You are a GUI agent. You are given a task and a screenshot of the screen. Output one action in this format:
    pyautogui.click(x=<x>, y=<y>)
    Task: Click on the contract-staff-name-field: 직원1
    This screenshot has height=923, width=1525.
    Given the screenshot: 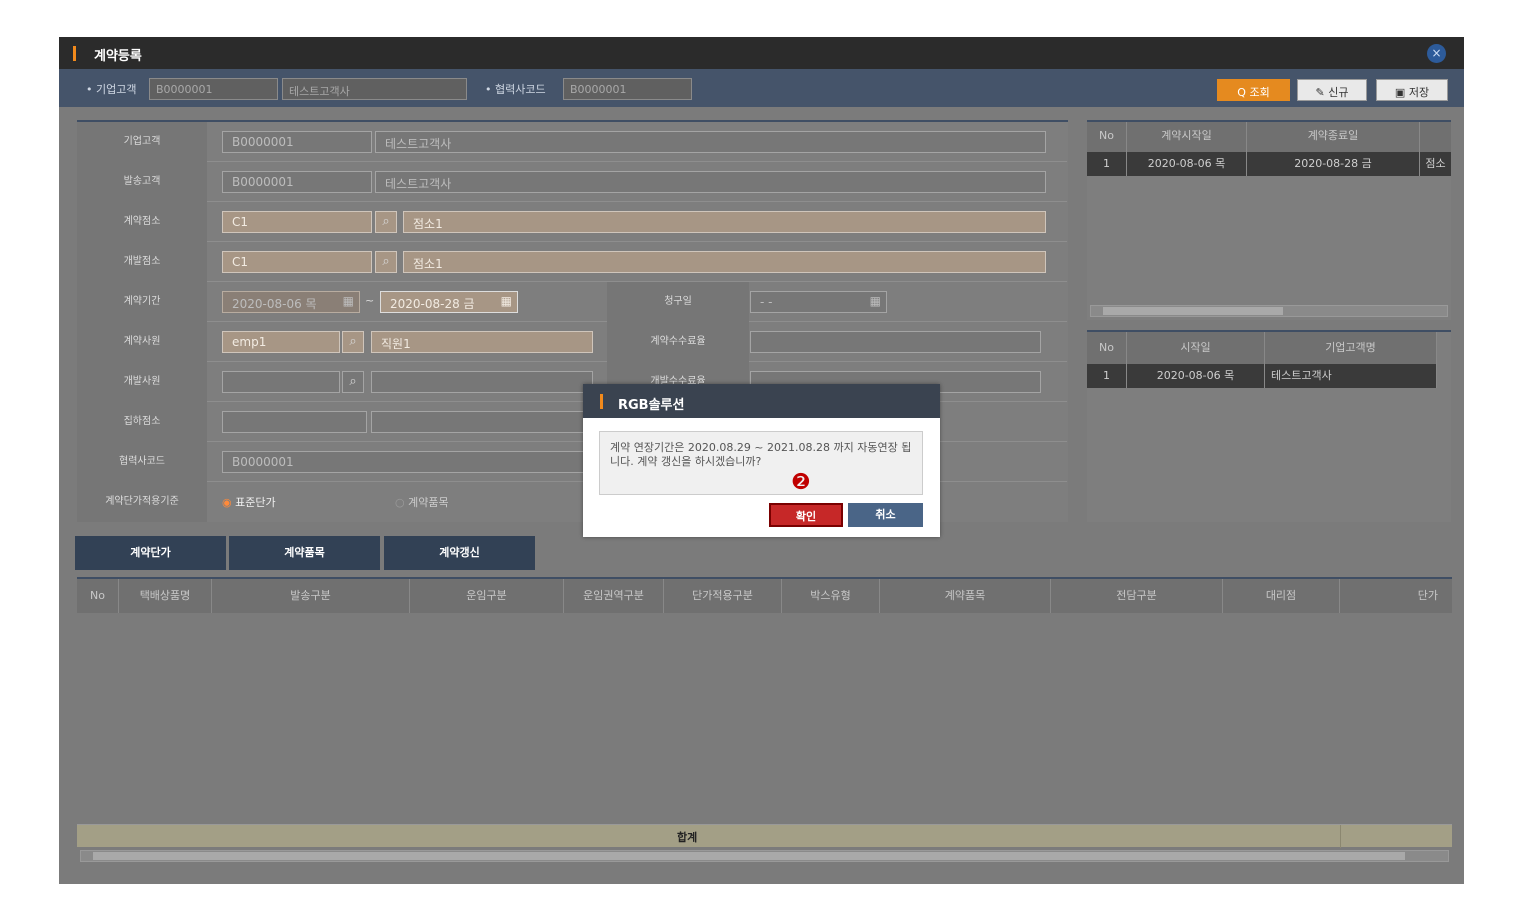 What is the action you would take?
    pyautogui.click(x=482, y=342)
    